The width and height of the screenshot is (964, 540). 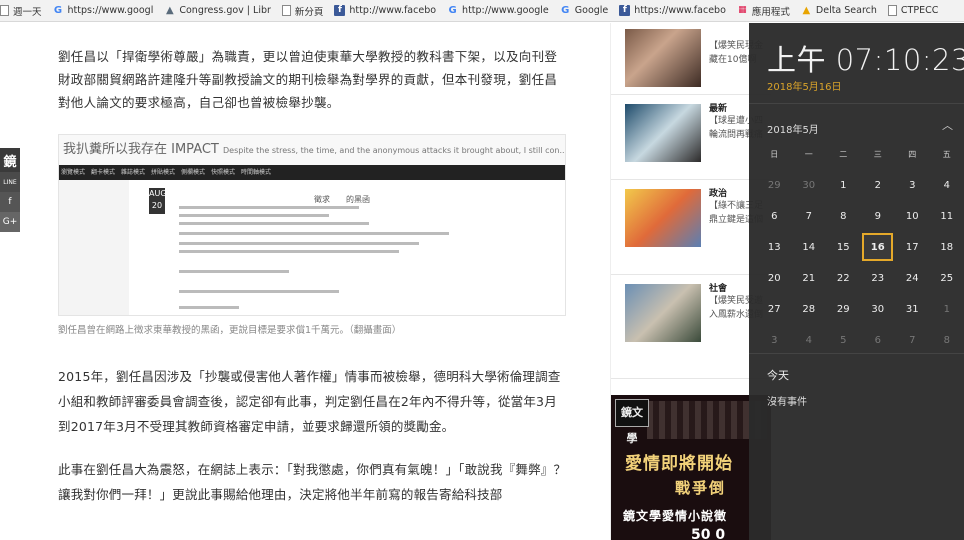 What do you see at coordinates (778, 375) in the screenshot?
I see `agenda-today-label: 今天` at bounding box center [778, 375].